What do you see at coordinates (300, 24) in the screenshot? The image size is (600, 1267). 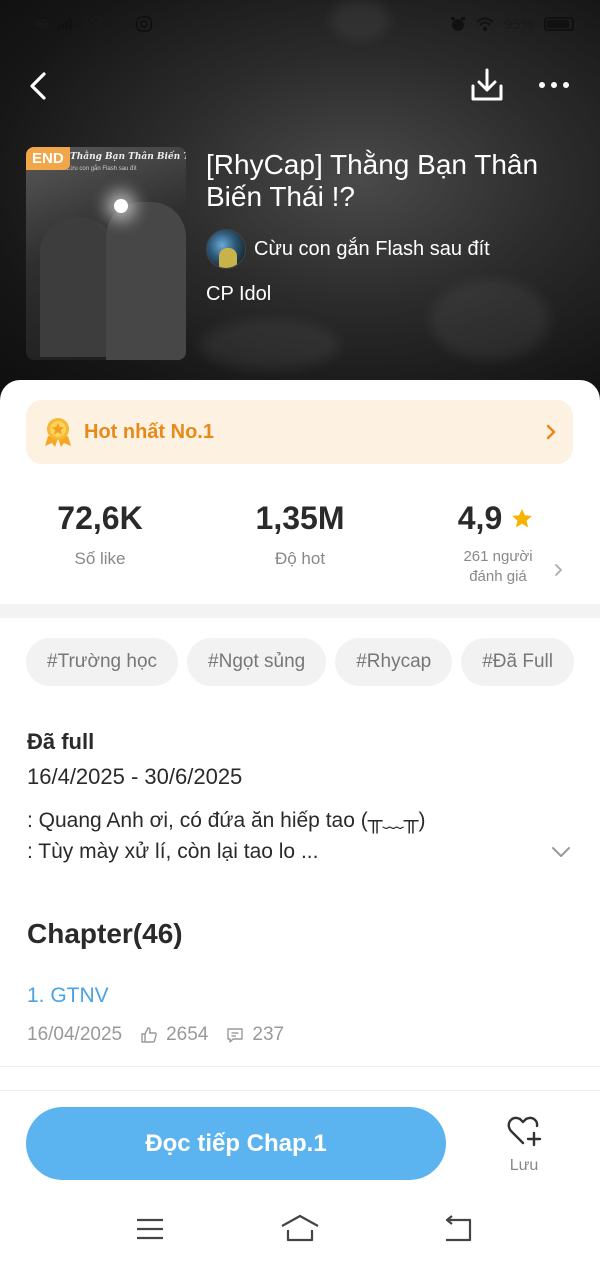 I see `status-bar: 4G 19:39 95%` at bounding box center [300, 24].